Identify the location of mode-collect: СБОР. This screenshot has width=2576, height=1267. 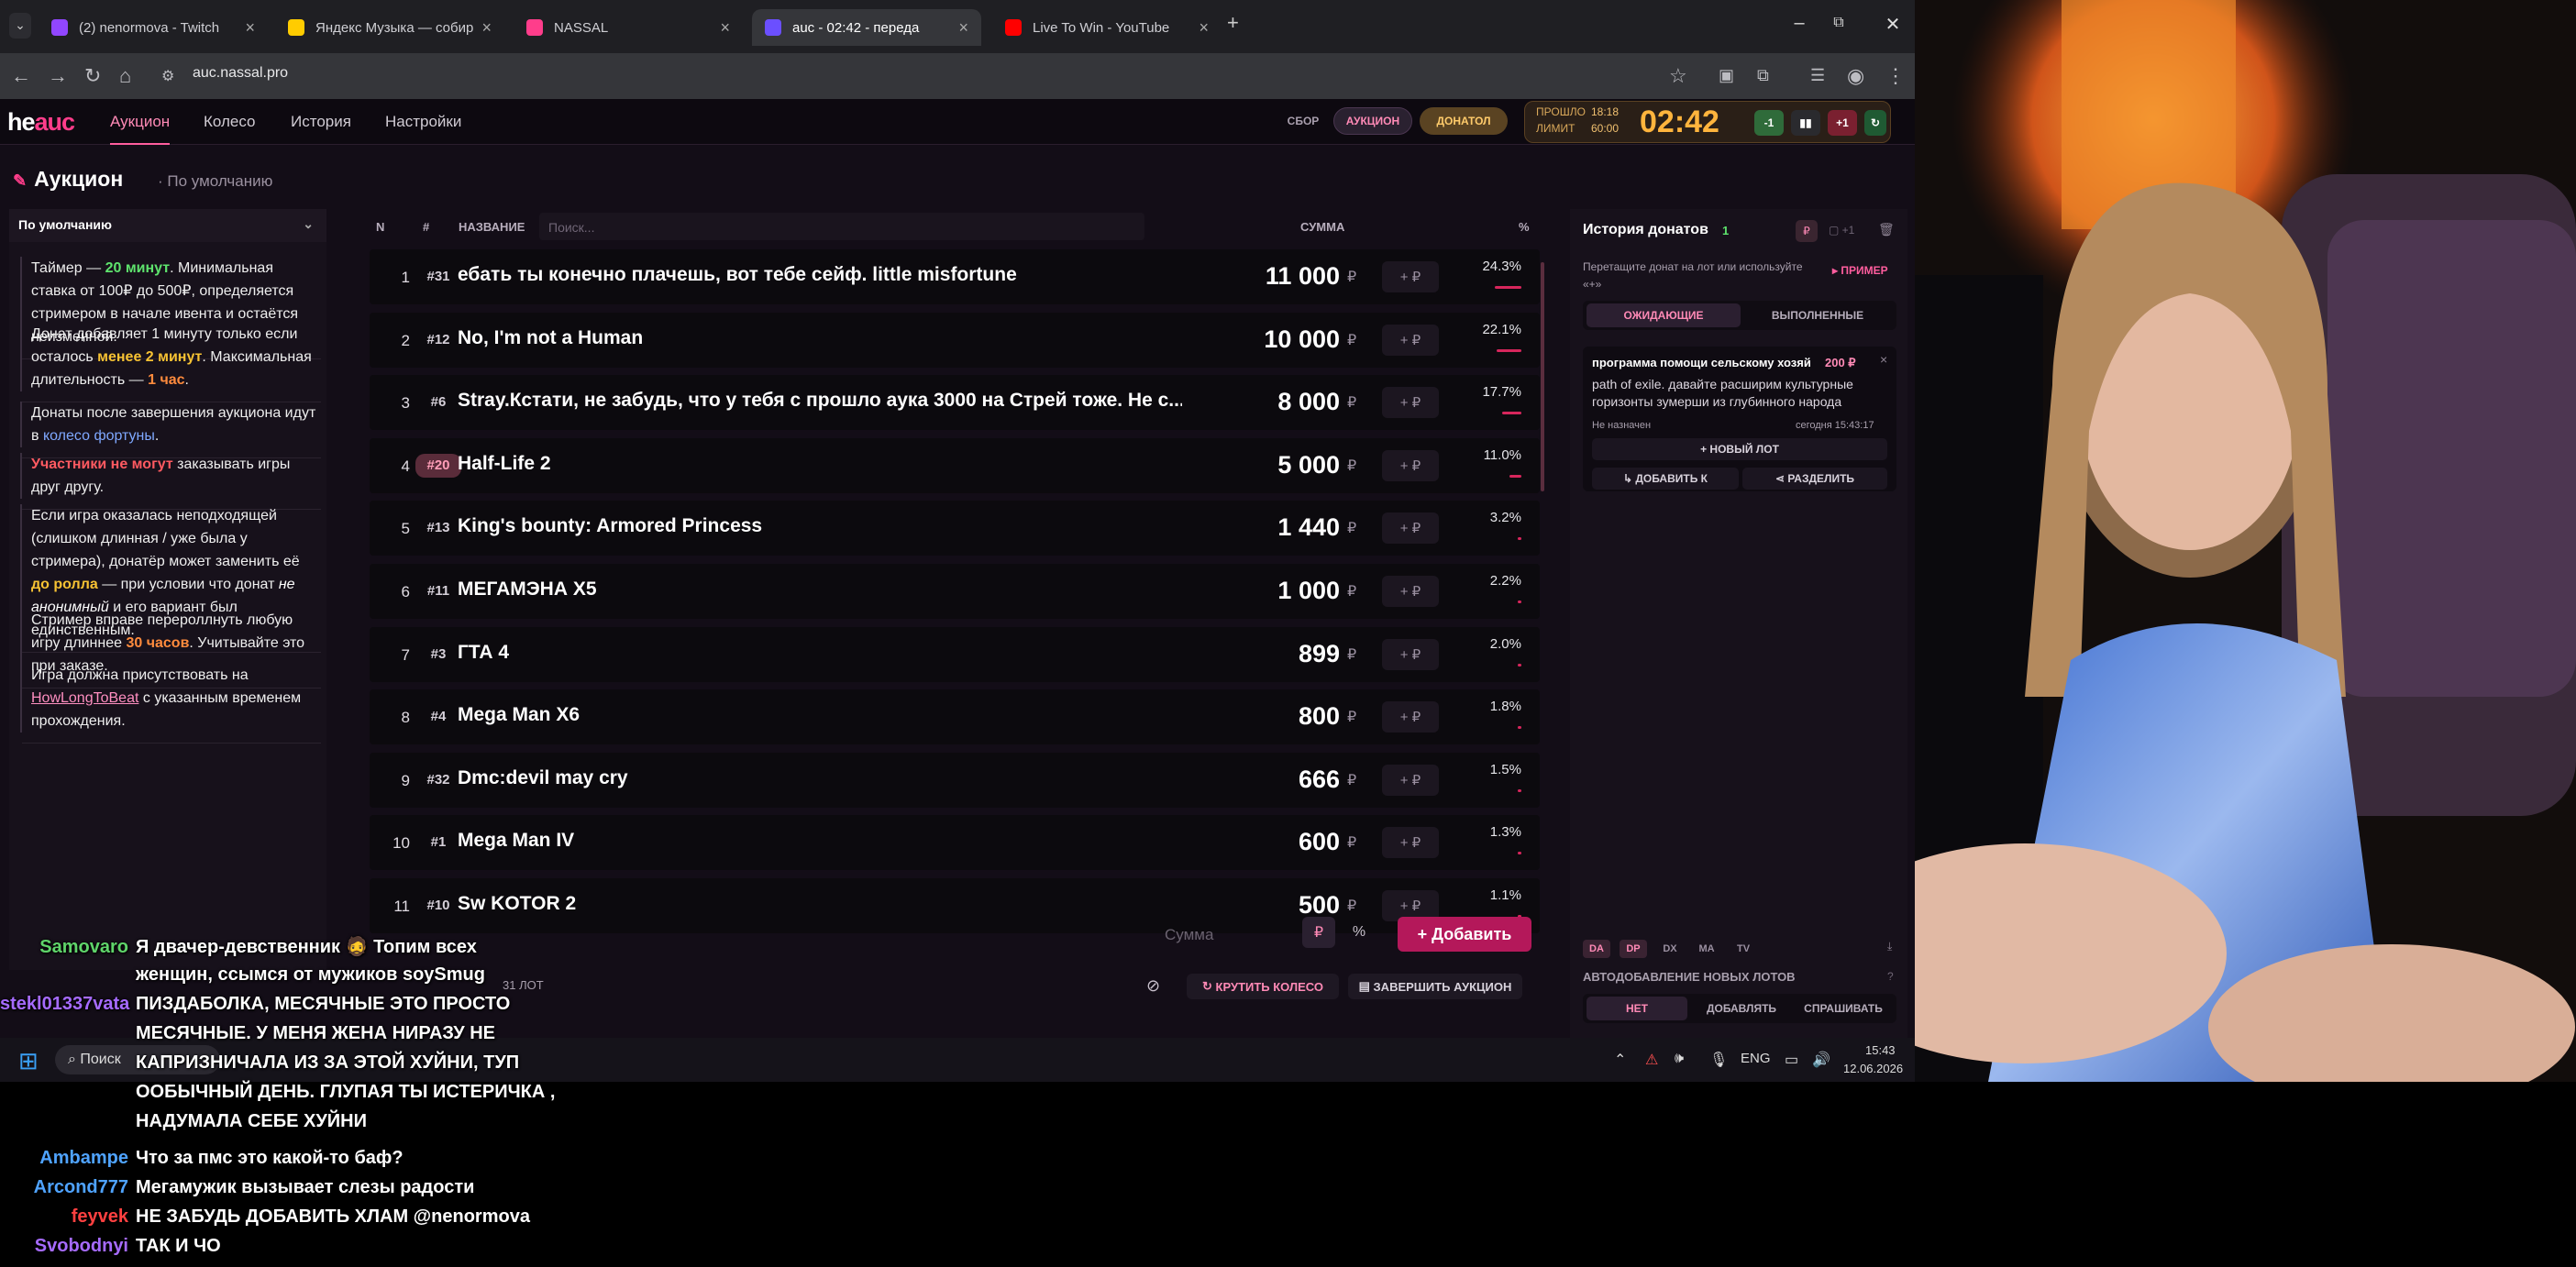
(1303, 121).